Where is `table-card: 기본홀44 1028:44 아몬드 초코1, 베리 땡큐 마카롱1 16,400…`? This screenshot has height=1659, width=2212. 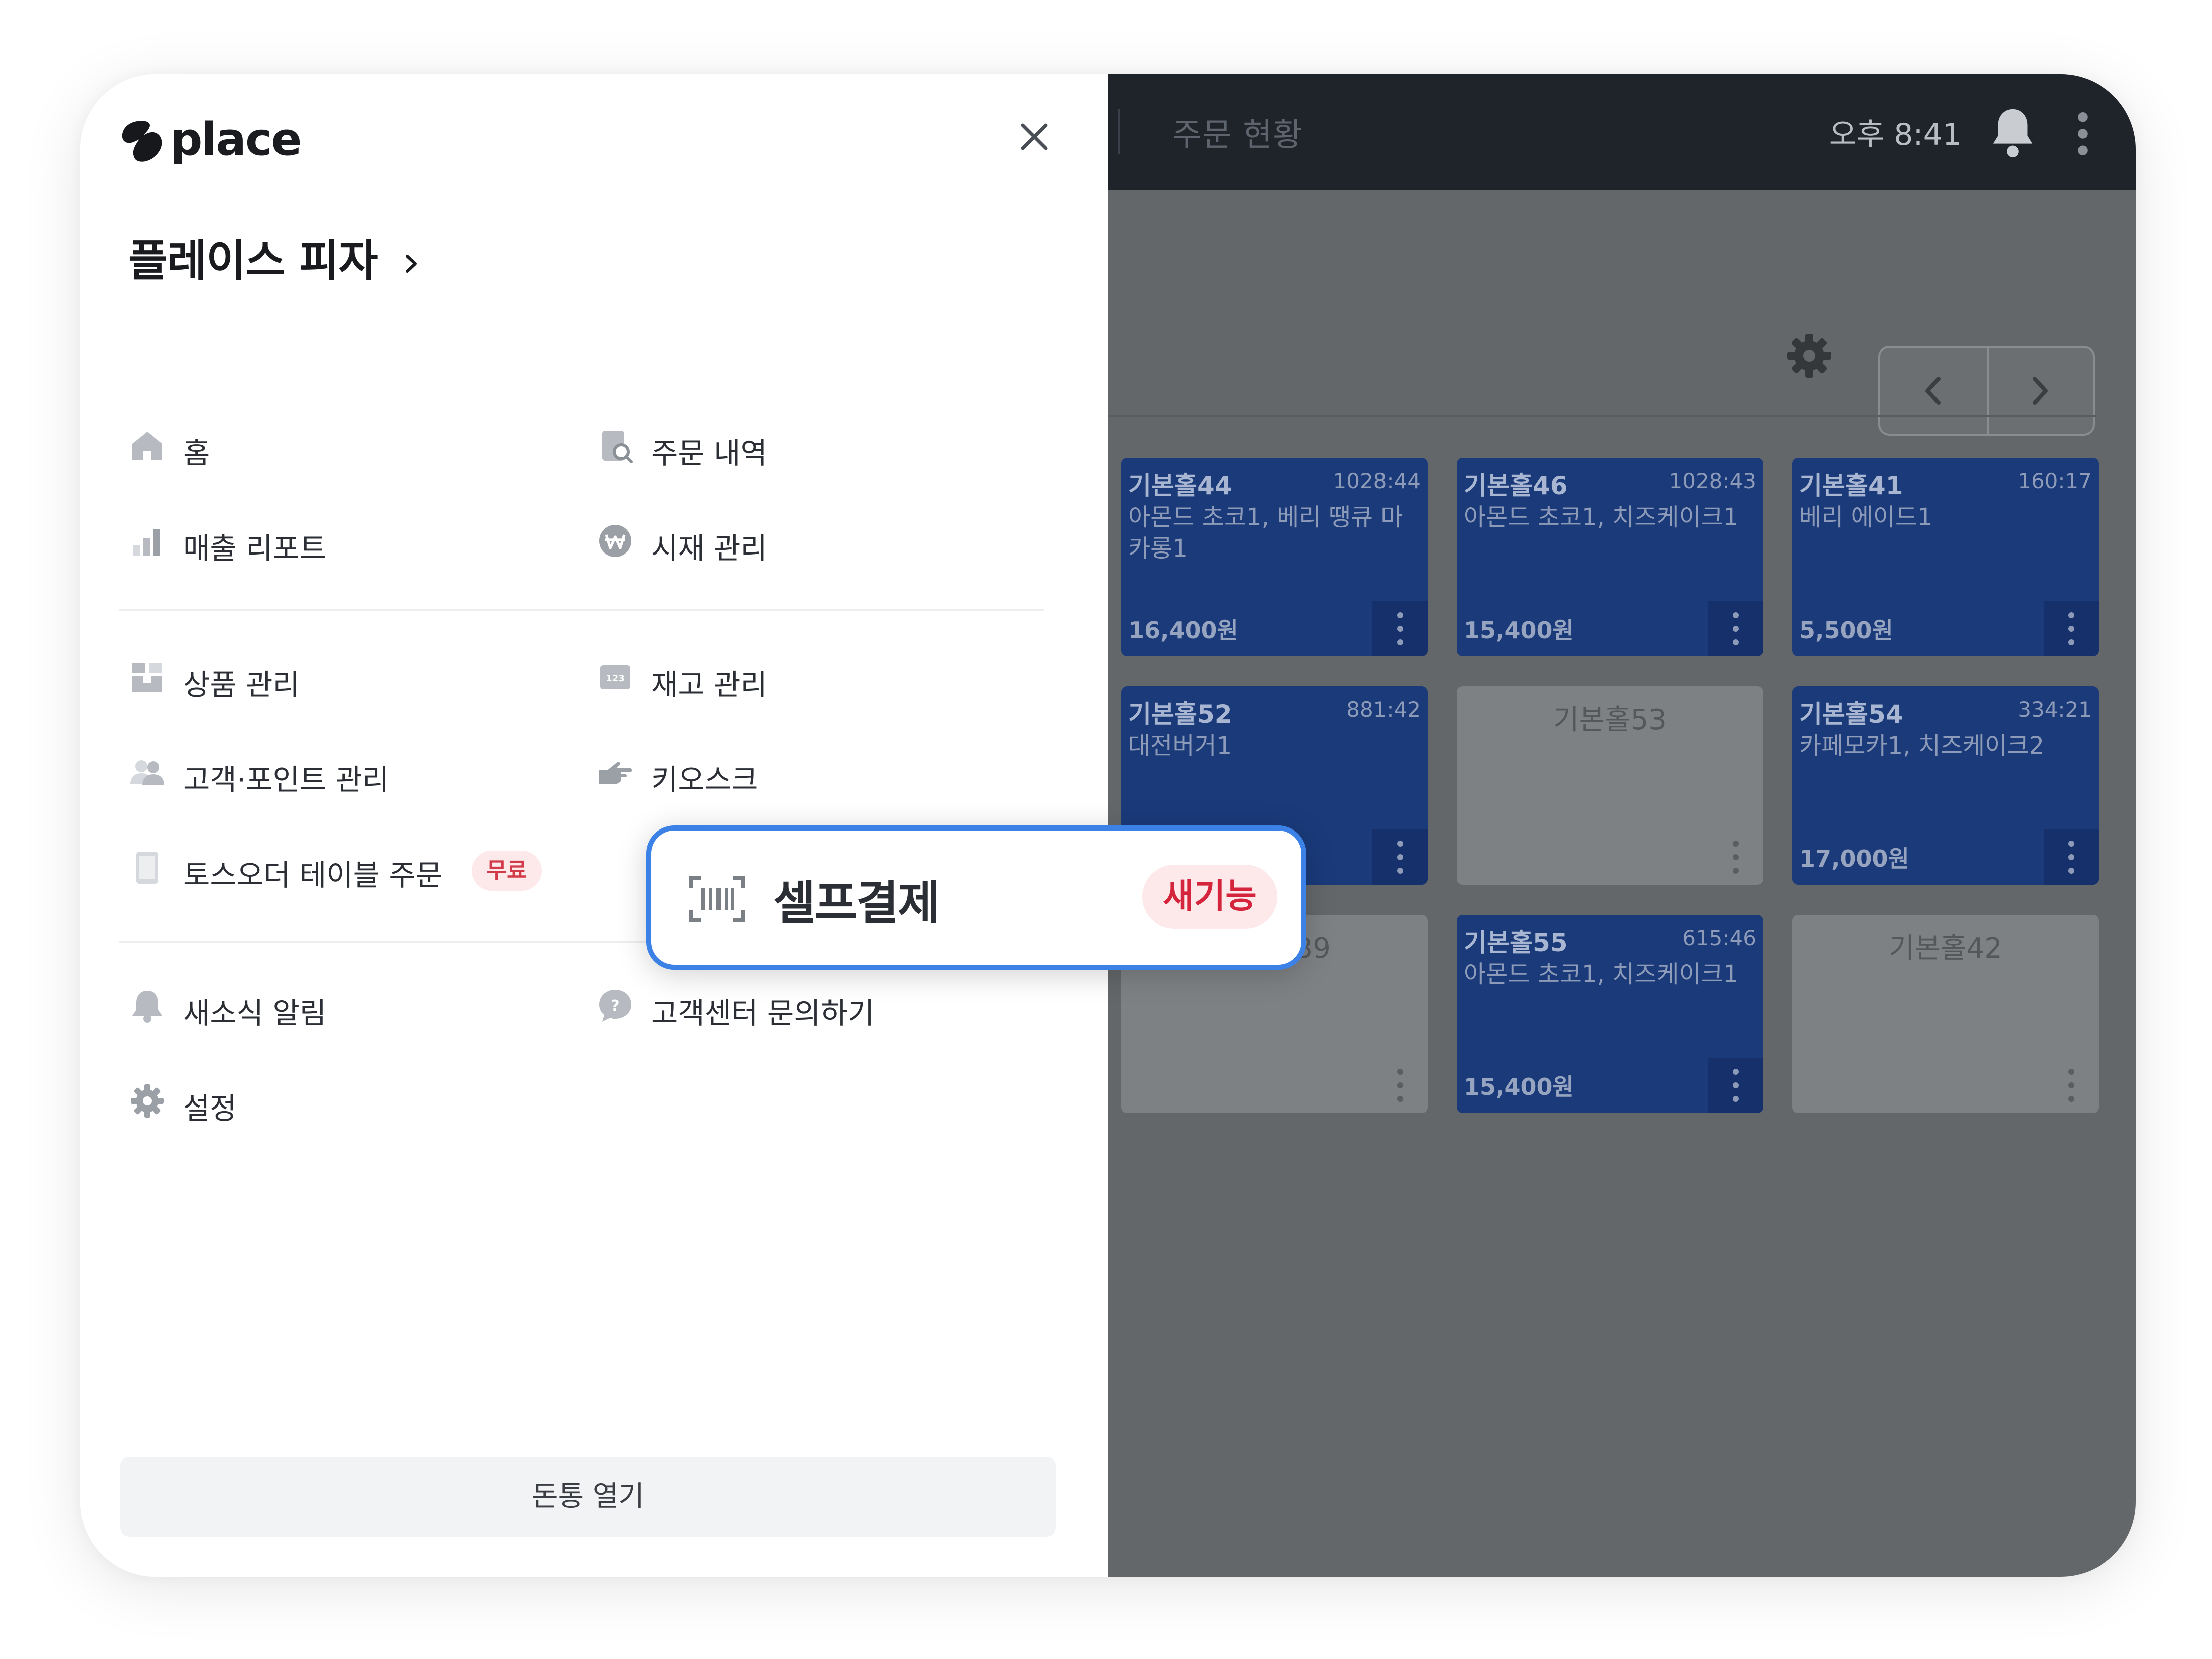 table-card: 기본홀44 1028:44 아몬드 초코1, 베리 땡큐 마카롱1 16,400… is located at coordinates (1274, 557).